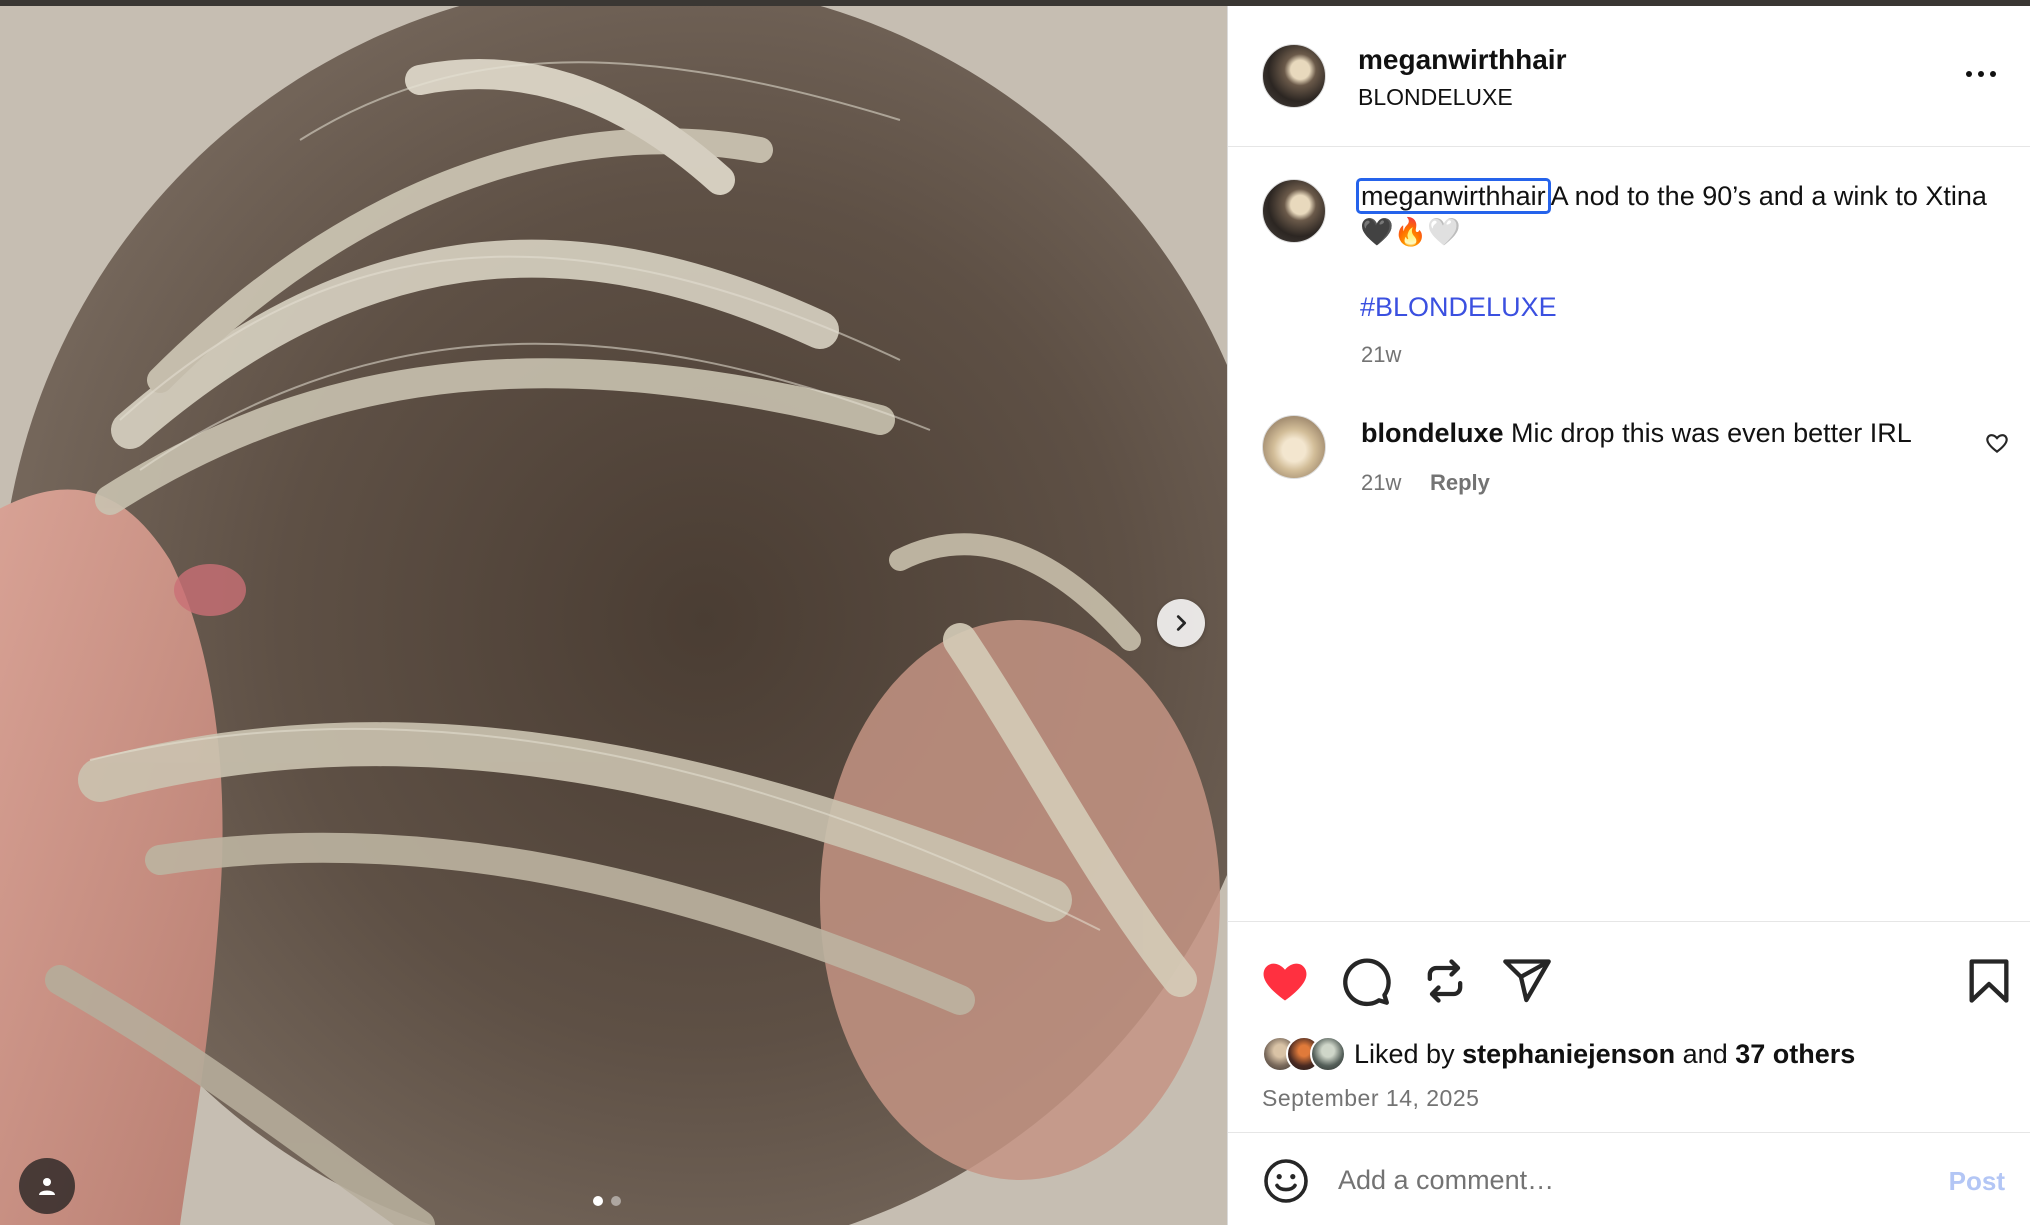 The image size is (2030, 1225). I want to click on comment-heart-icon, so click(1997, 443).